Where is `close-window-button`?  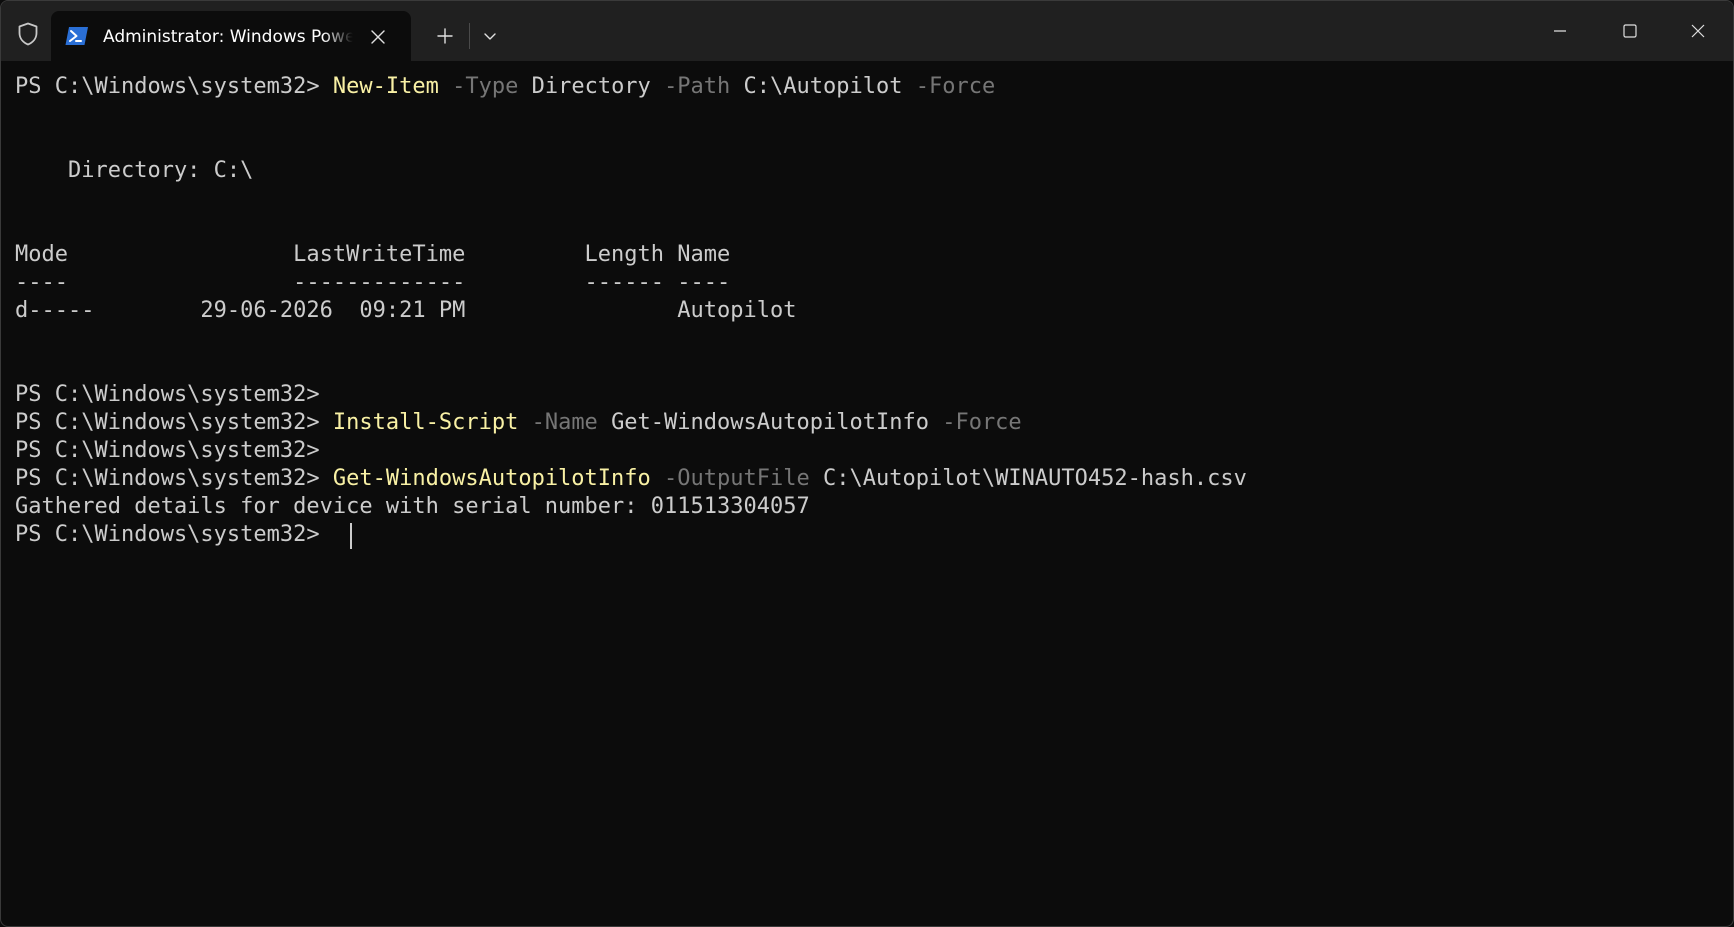 close-window-button is located at coordinates (1698, 31).